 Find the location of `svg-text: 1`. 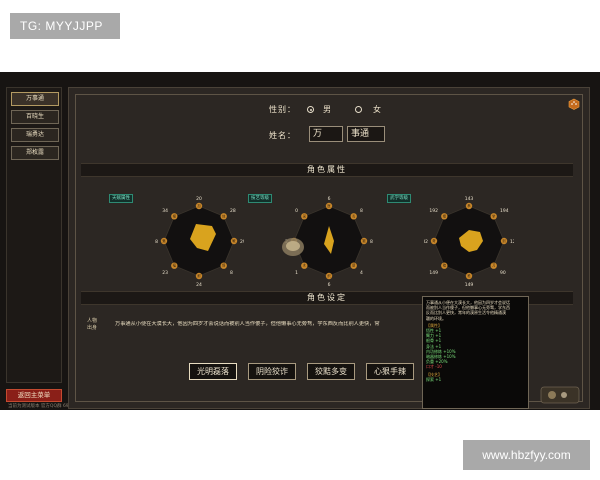

svg-text: 1 is located at coordinates (296, 273).